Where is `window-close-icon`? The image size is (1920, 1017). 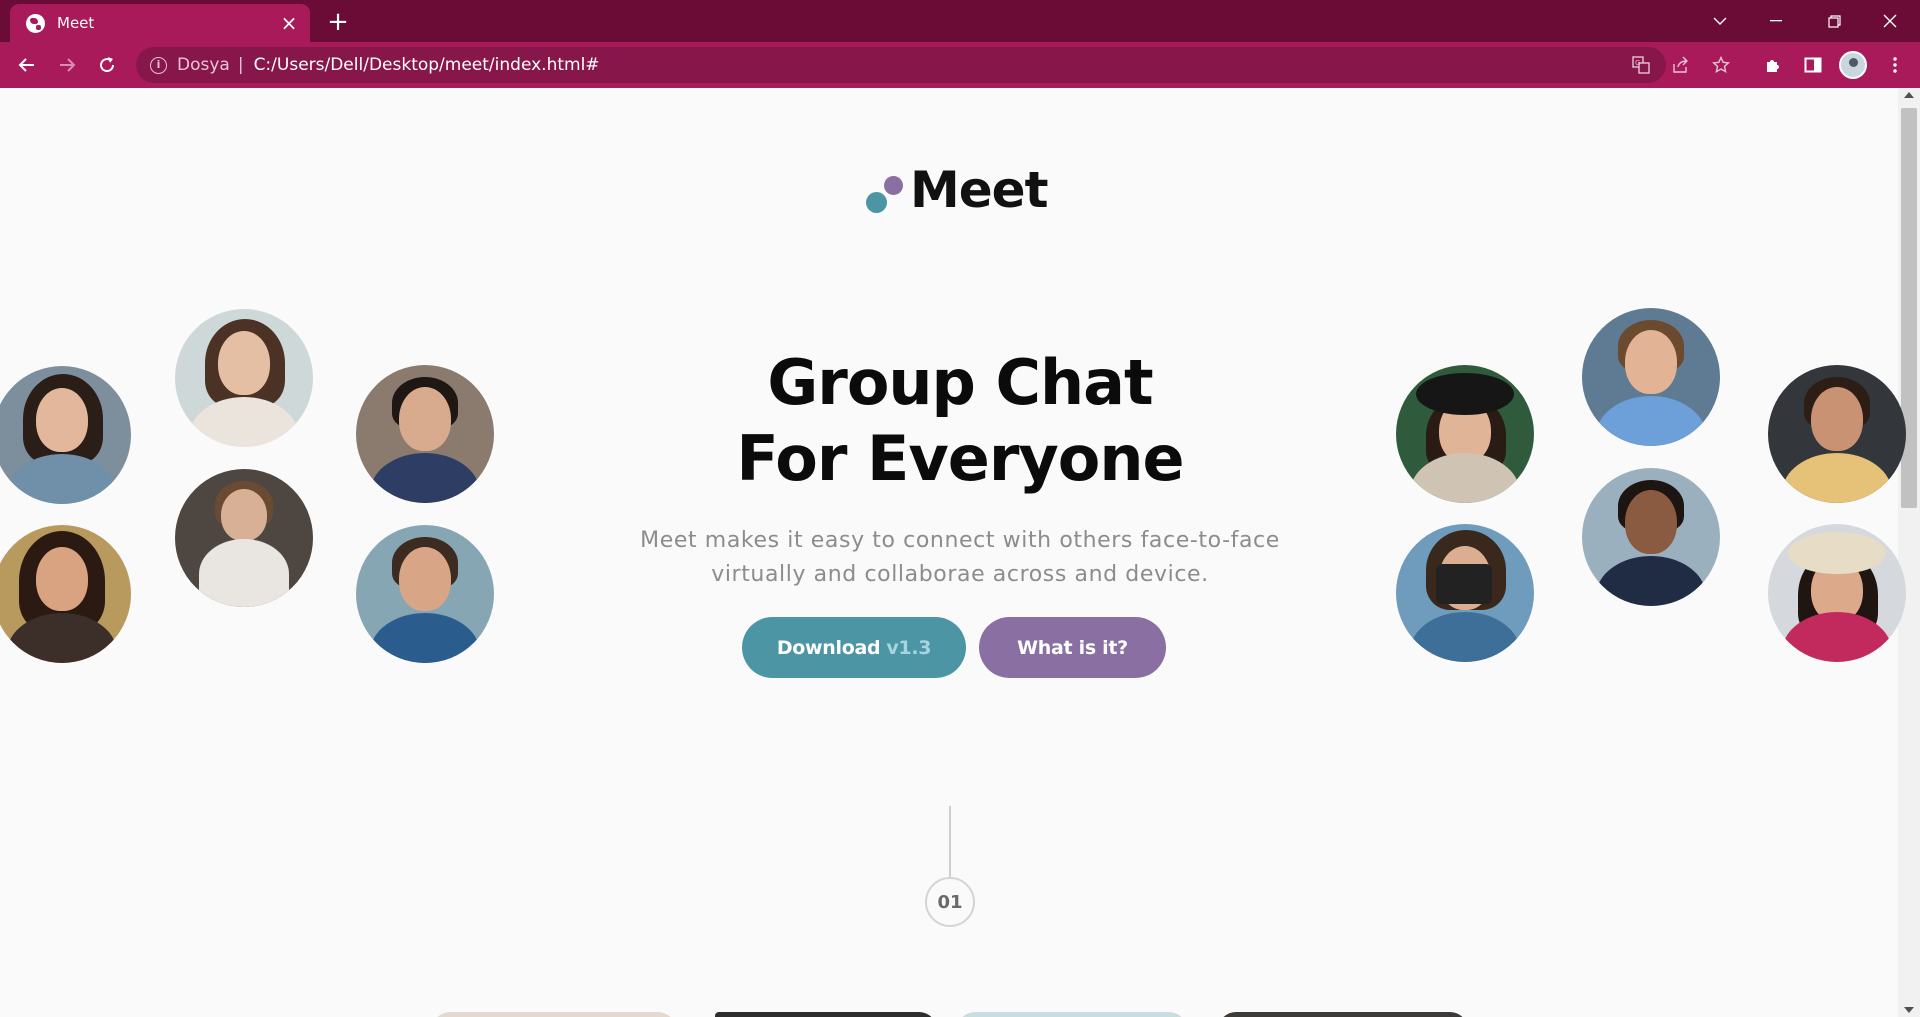
window-close-icon is located at coordinates (1890, 21).